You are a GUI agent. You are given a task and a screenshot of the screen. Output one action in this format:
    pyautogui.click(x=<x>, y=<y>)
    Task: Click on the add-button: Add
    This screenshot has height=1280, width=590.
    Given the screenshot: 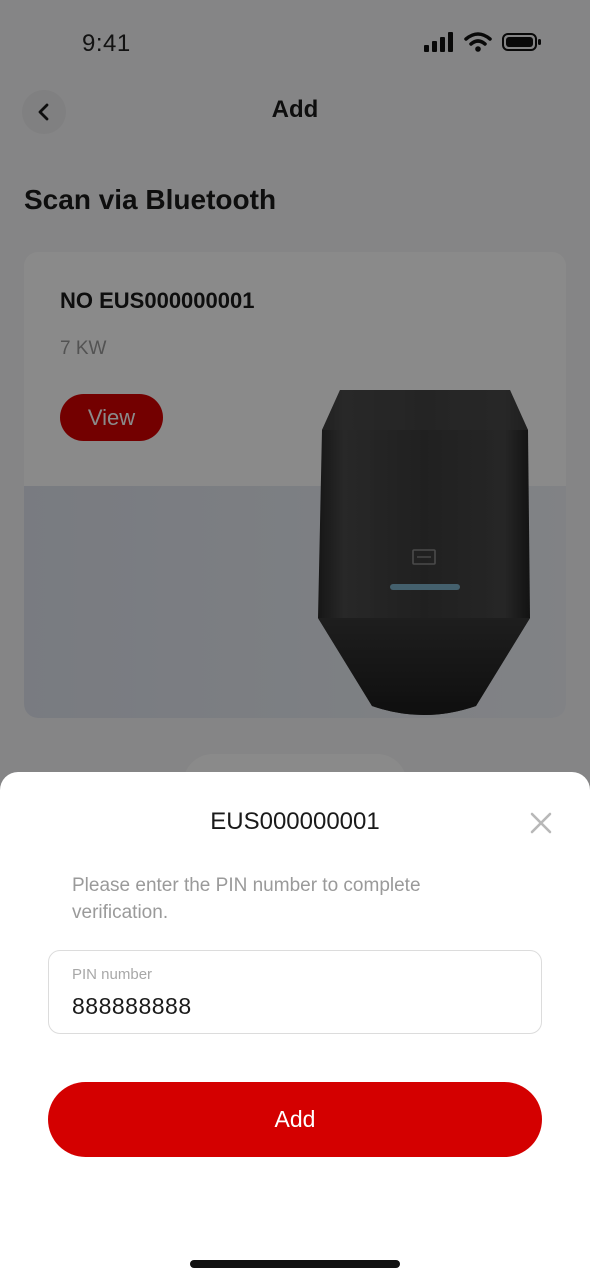 What is the action you would take?
    pyautogui.click(x=295, y=1119)
    